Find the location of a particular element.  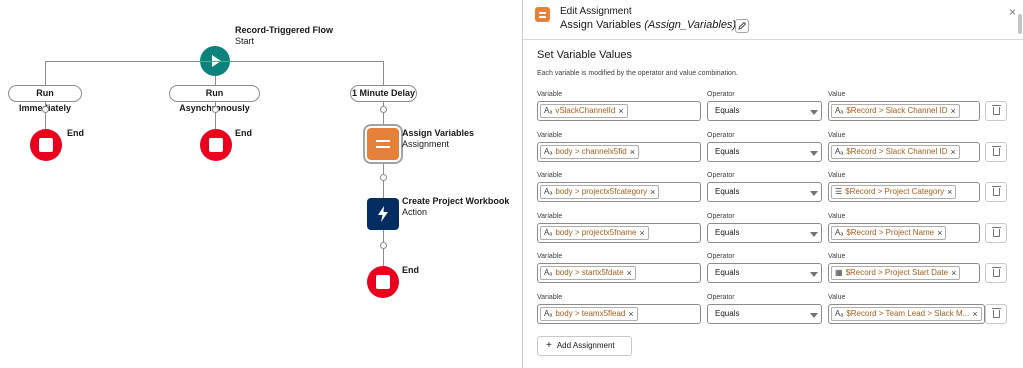

scrollbar is located at coordinates (1020, 24).